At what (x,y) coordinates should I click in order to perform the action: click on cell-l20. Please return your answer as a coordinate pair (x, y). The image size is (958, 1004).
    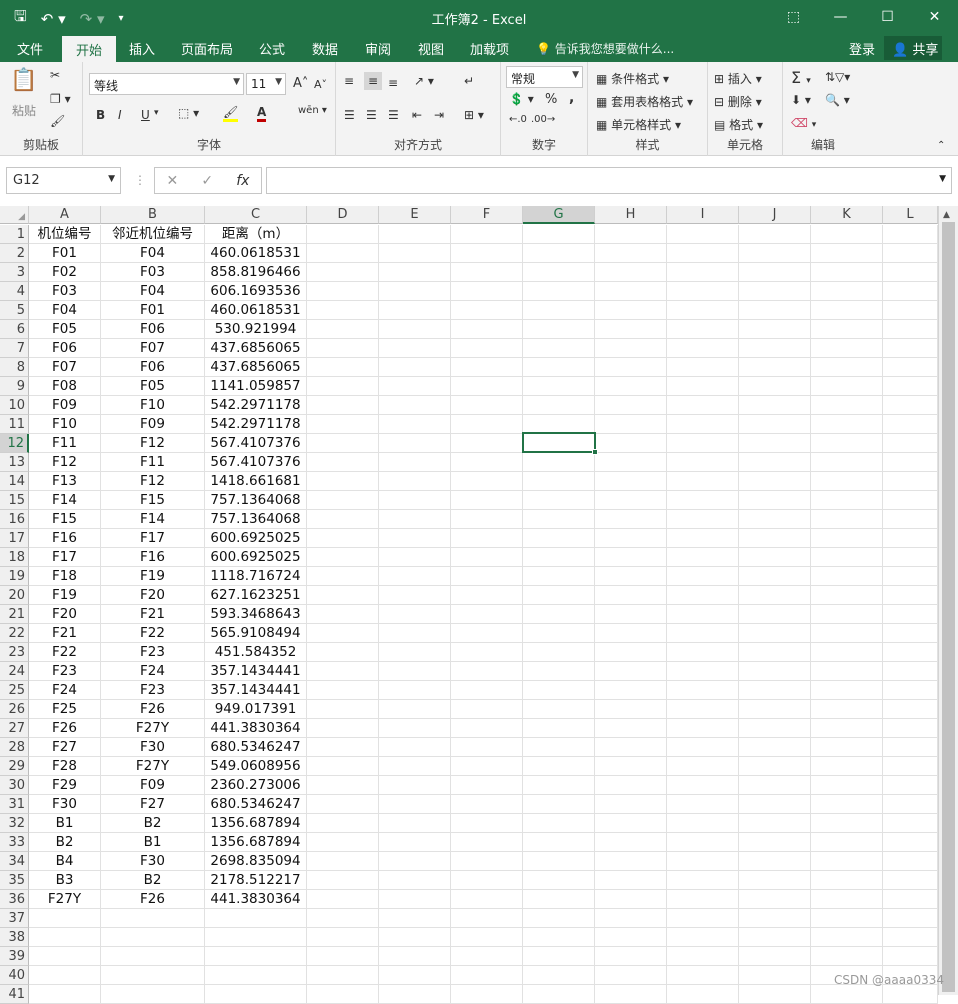
    Looking at the image, I should click on (910, 595).